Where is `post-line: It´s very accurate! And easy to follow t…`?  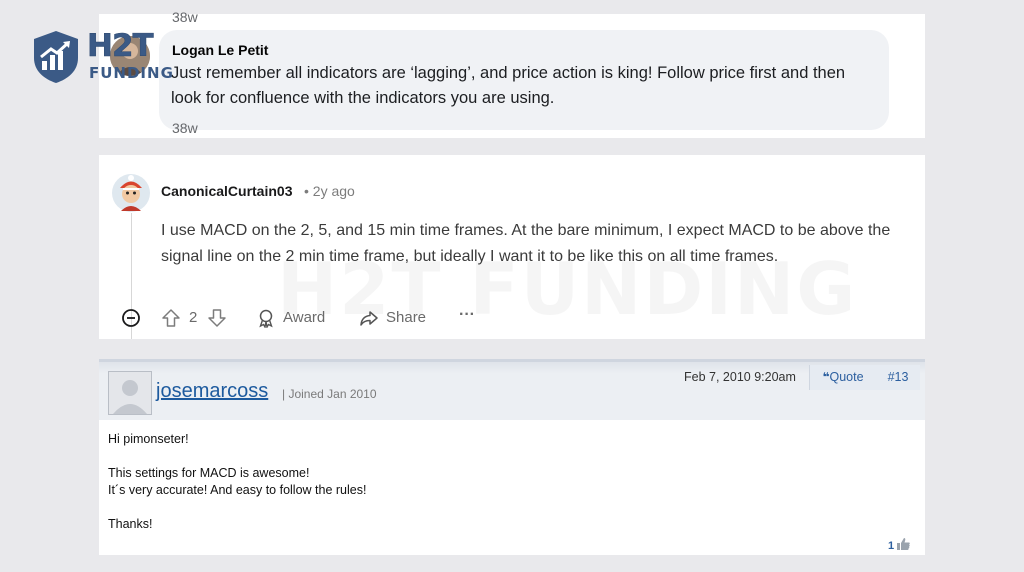 post-line: It´s very accurate! And easy to follow t… is located at coordinates (237, 490).